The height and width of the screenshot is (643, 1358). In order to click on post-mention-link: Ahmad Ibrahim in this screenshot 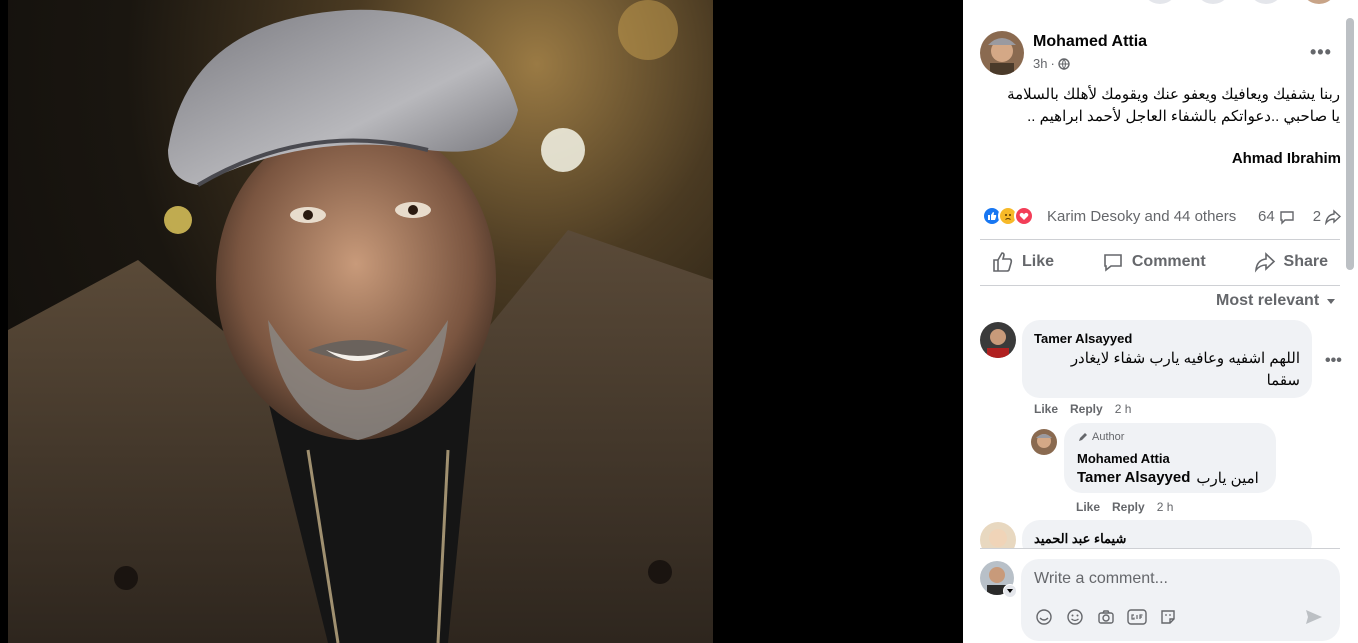, I will do `click(1286, 158)`.